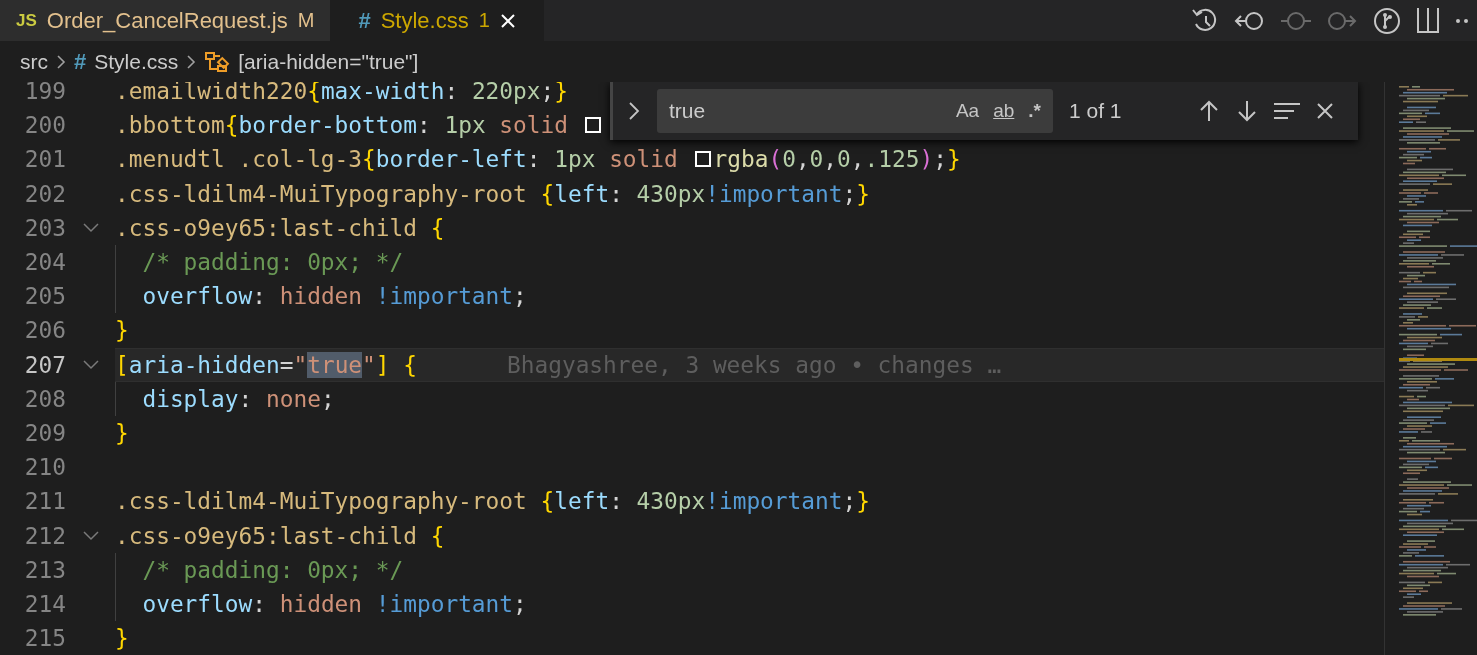  Describe the element at coordinates (775, 159) in the screenshot. I see `code-token: (` at that location.